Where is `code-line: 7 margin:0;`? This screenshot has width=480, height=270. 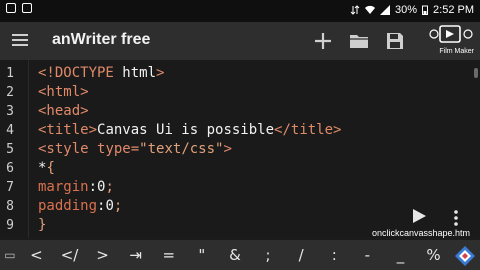
code-line: 7 margin:0; is located at coordinates (235, 187).